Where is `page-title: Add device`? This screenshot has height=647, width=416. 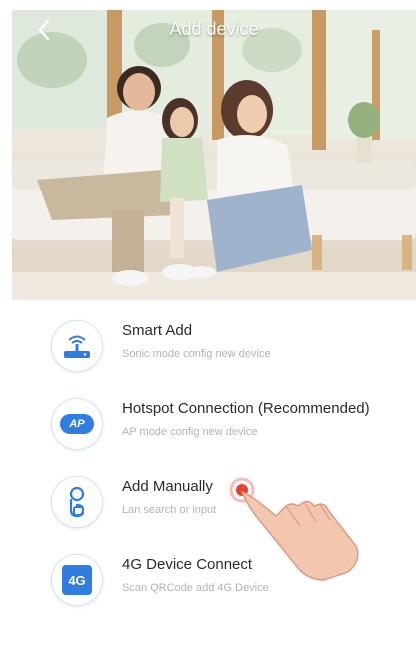 page-title: Add device is located at coordinates (214, 29).